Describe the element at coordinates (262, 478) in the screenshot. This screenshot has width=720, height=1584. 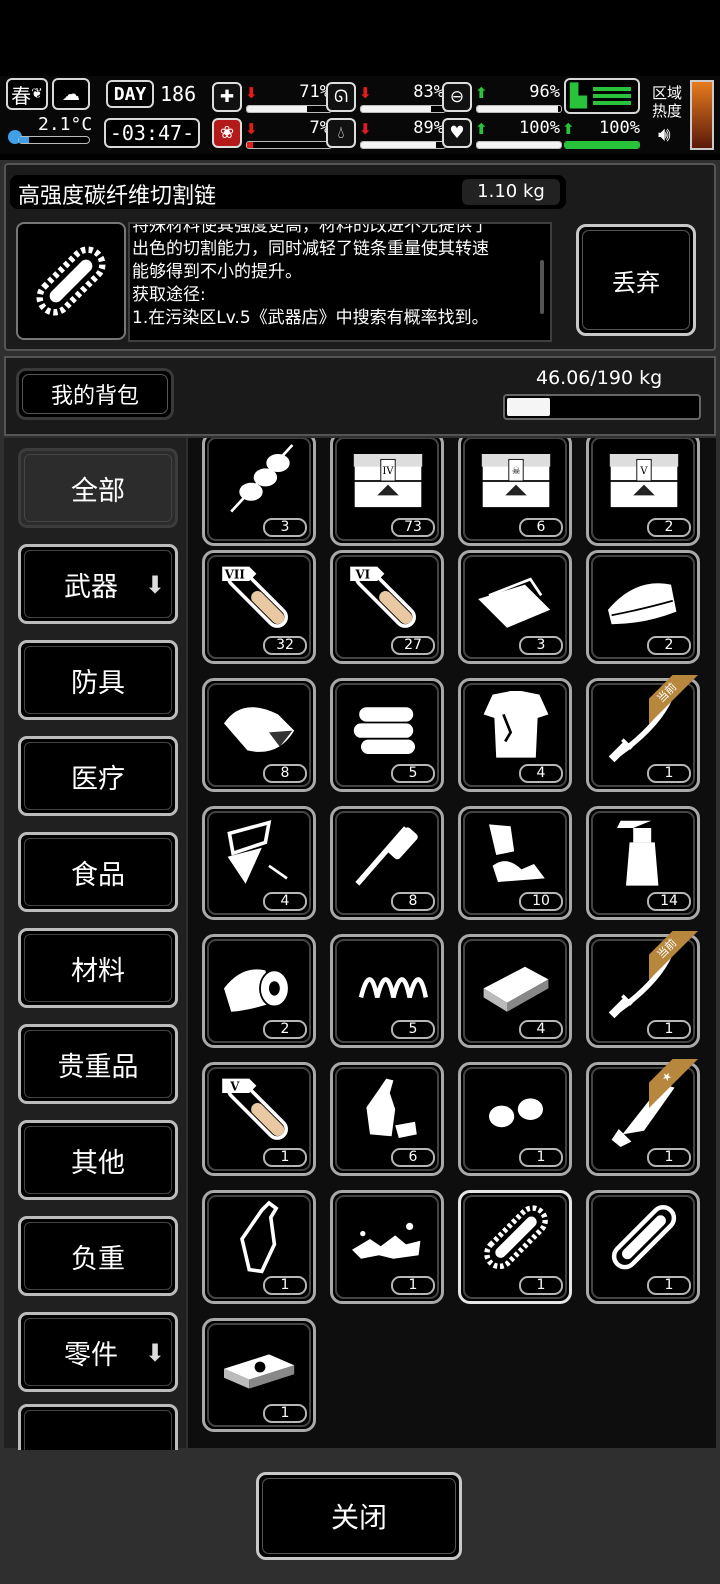
I see `skewer-icon` at that location.